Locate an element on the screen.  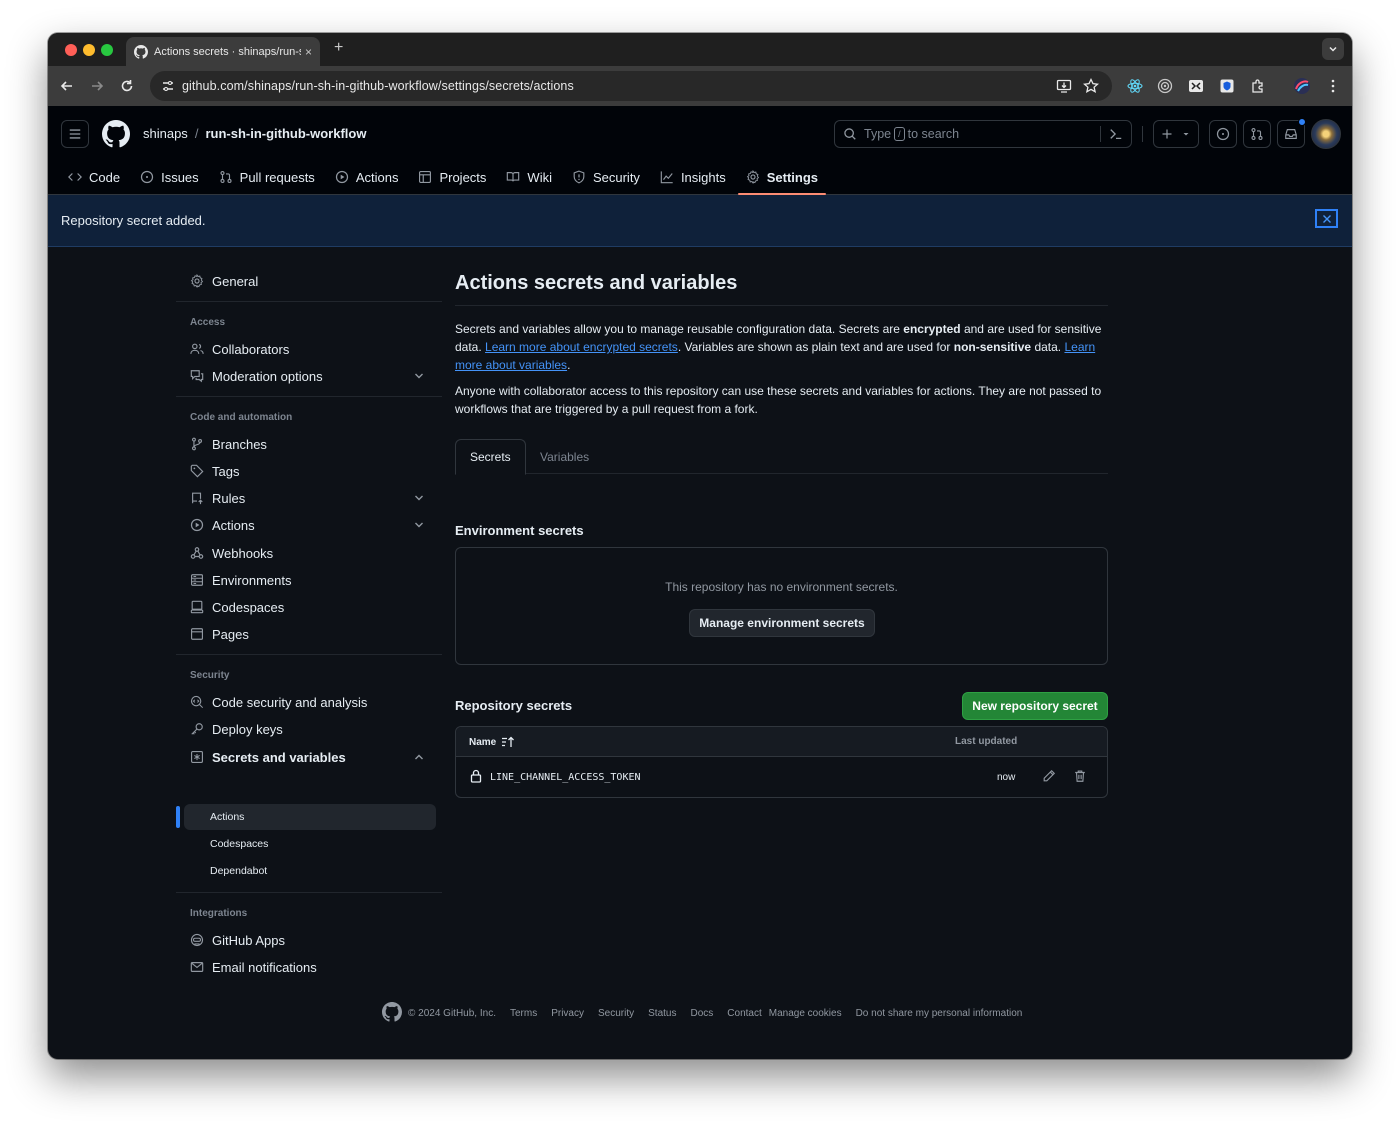
minimize-window-button is located at coordinates (89, 50).